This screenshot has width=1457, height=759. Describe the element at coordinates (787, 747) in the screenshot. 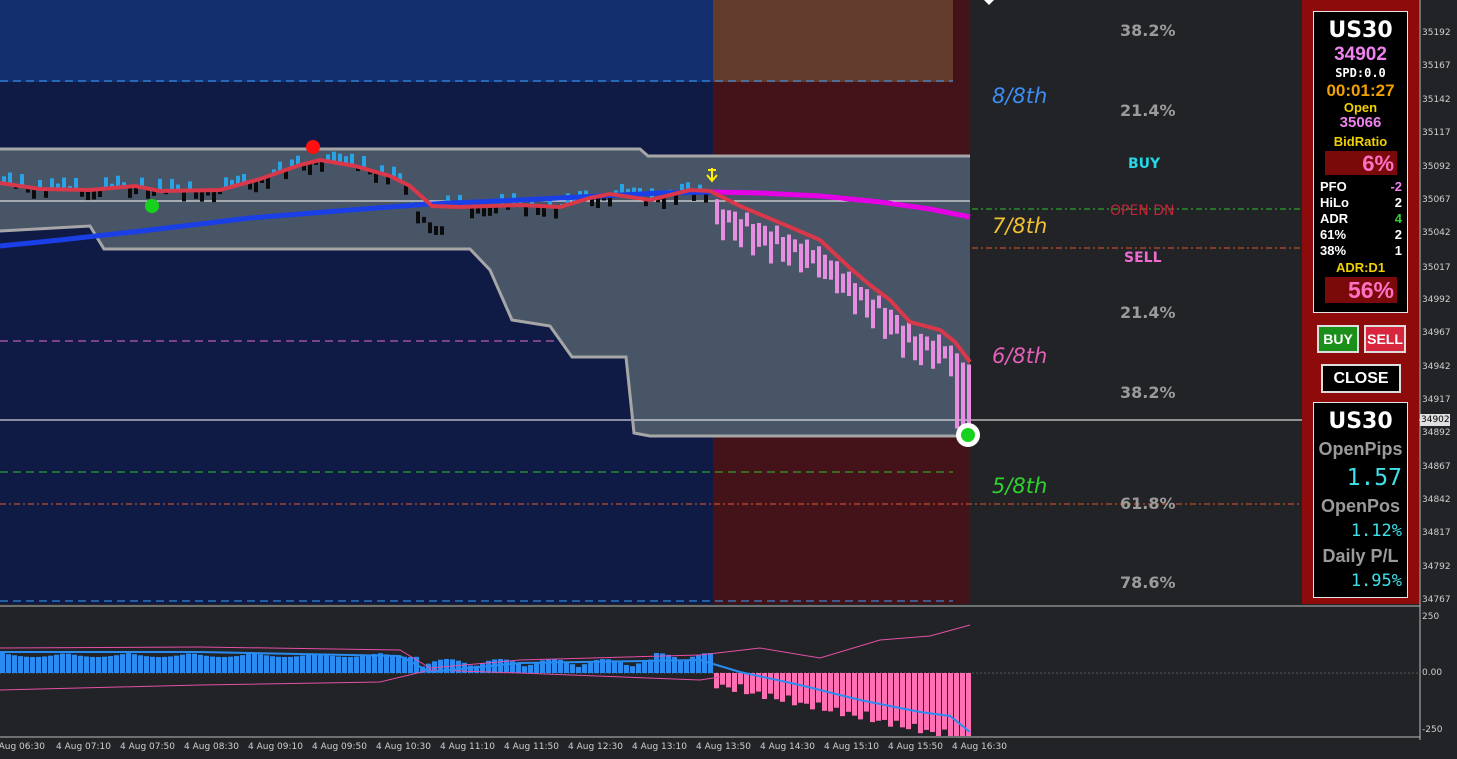

I see `time-tick: 4 Aug 14:30` at that location.